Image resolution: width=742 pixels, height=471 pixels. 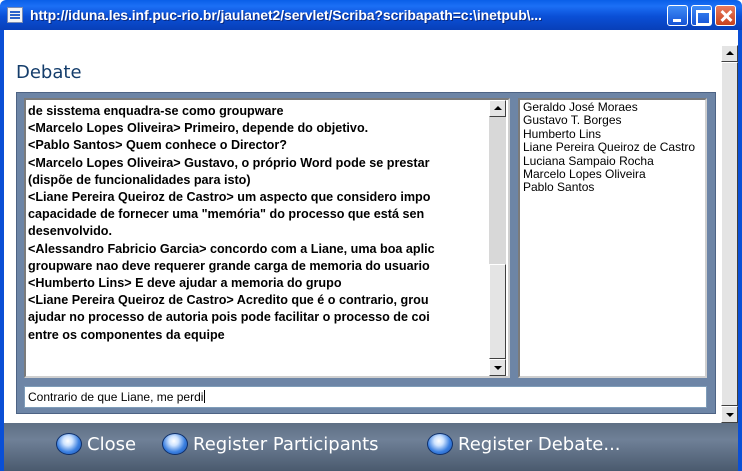 What do you see at coordinates (497, 311) in the screenshot?
I see `chat-scroll-thumb` at bounding box center [497, 311].